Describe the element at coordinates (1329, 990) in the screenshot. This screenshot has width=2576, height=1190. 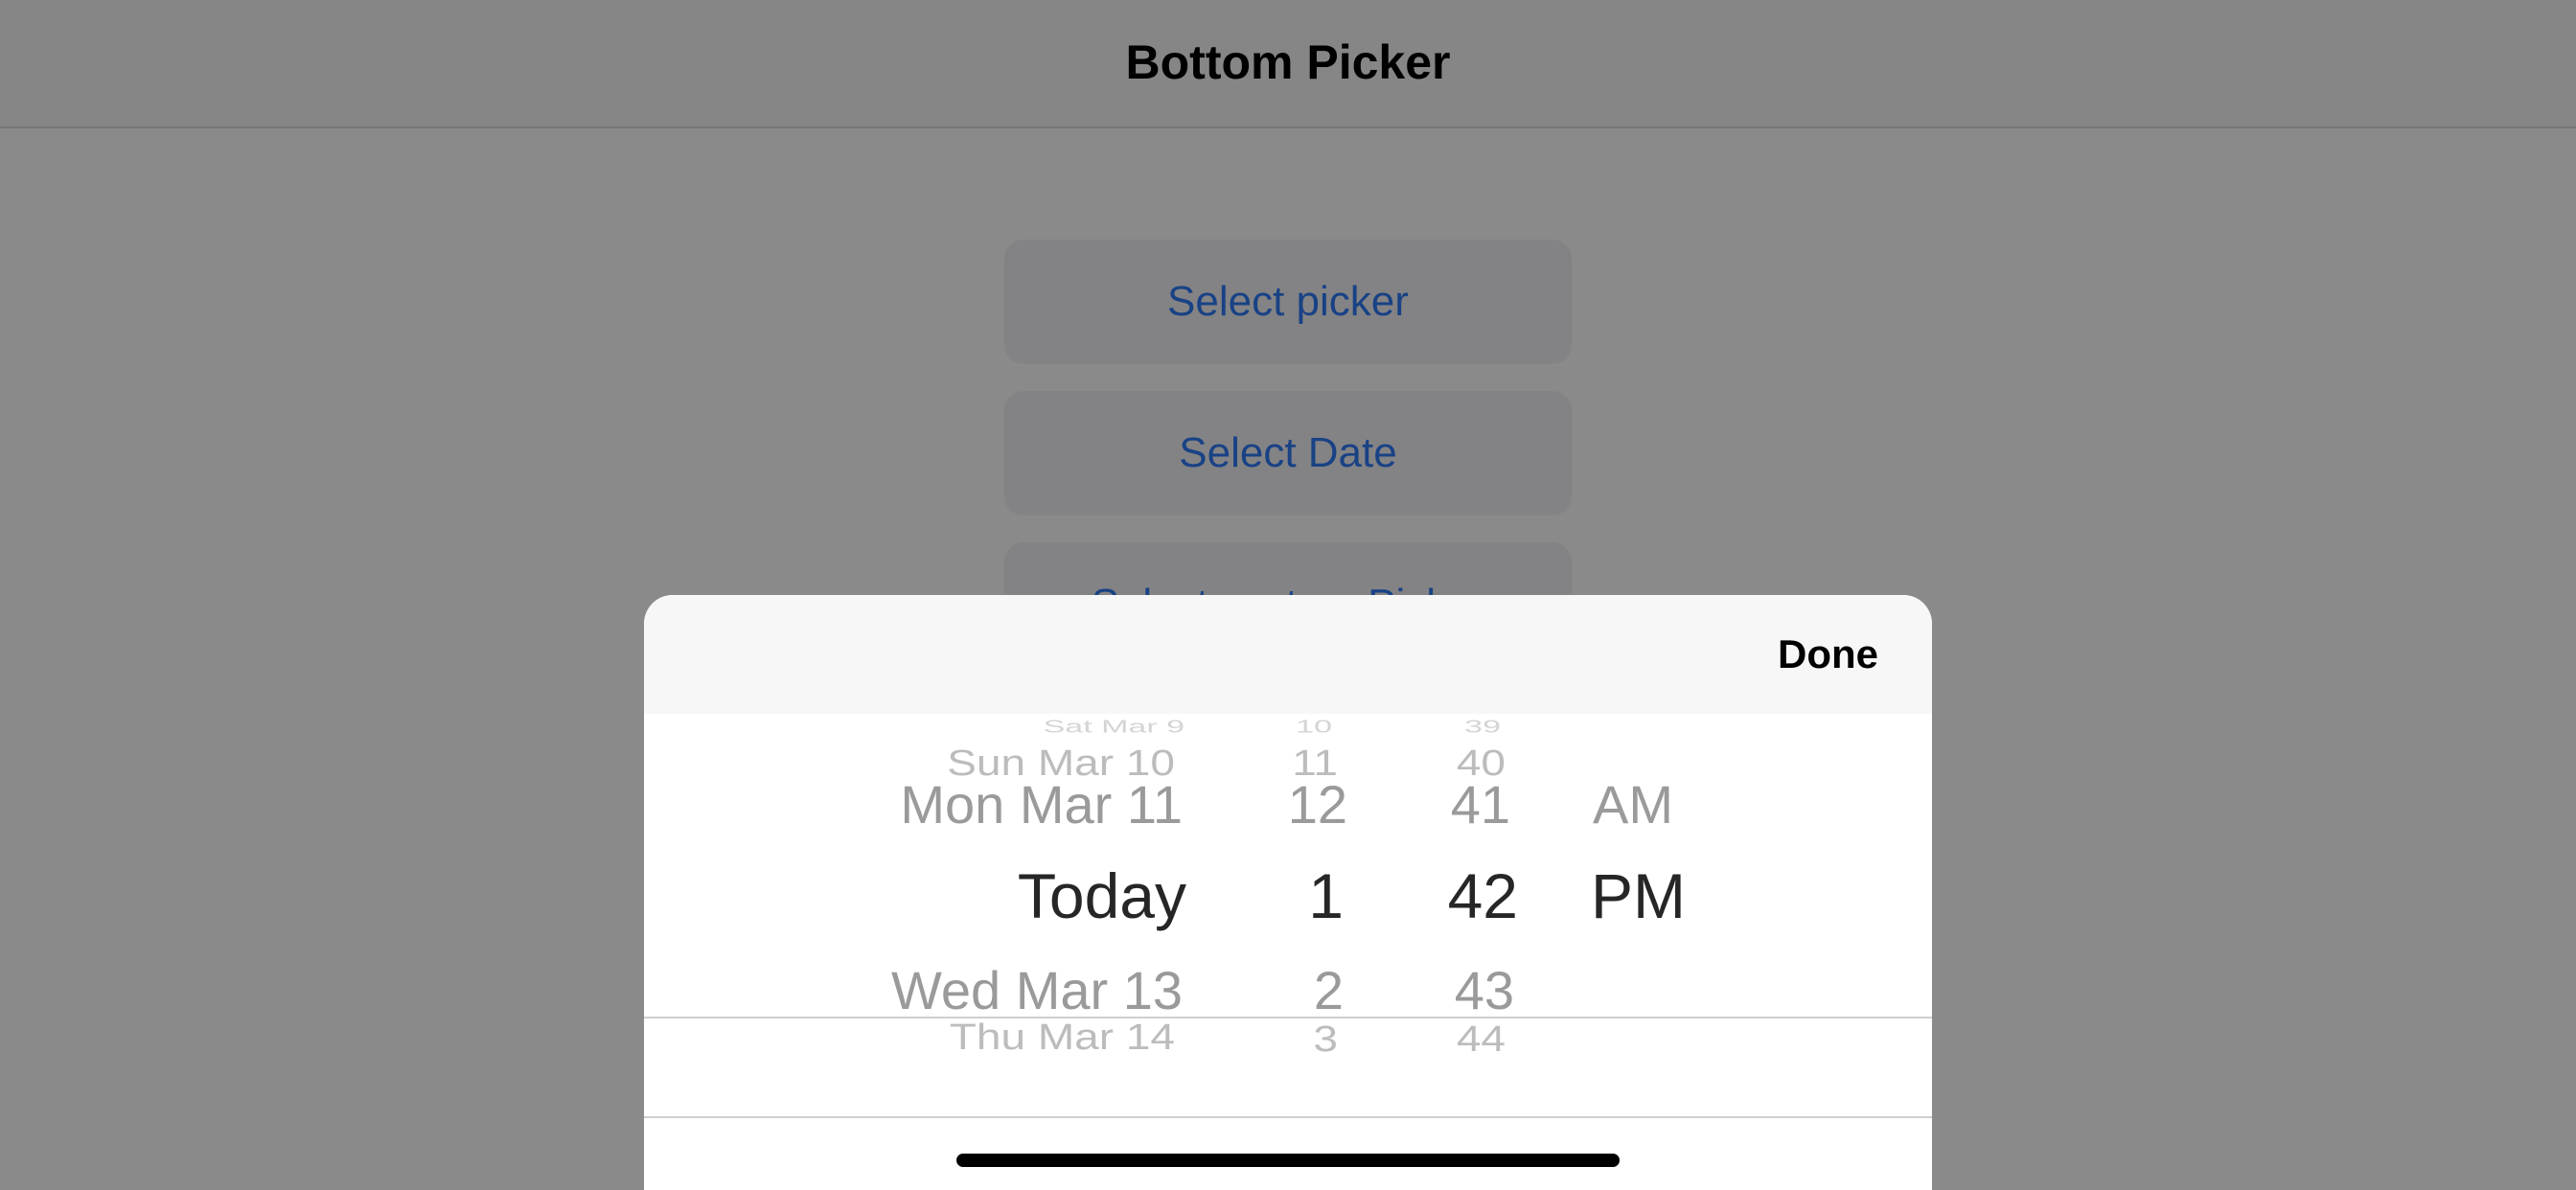
I see `hour-option: 2` at that location.